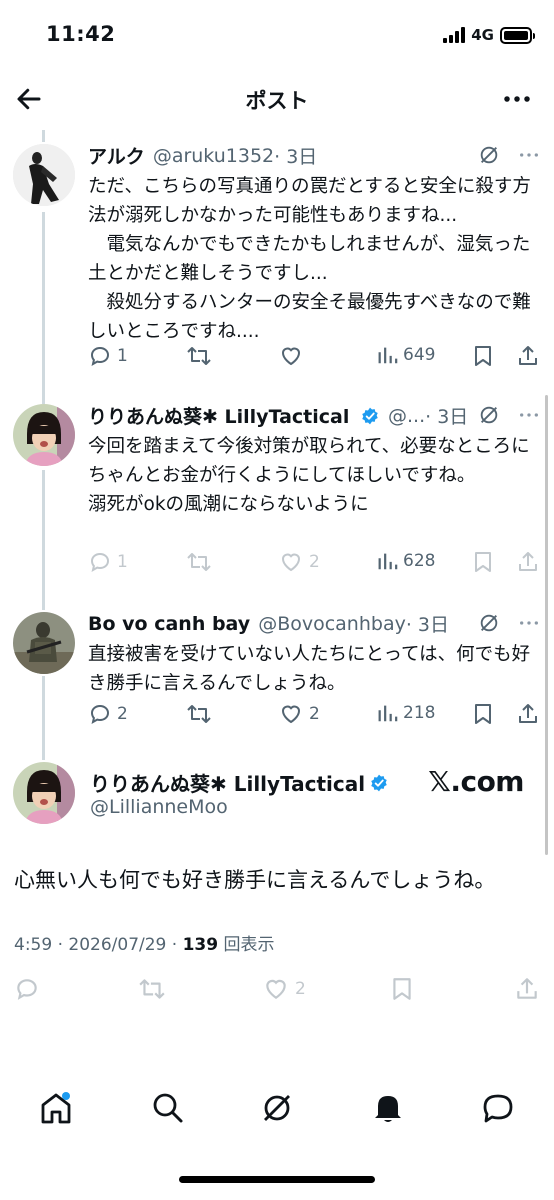 This screenshot has height=1200, width=554. What do you see at coordinates (315, 357) in the screenshot?
I see `tweet-actions: 1 649` at bounding box center [315, 357].